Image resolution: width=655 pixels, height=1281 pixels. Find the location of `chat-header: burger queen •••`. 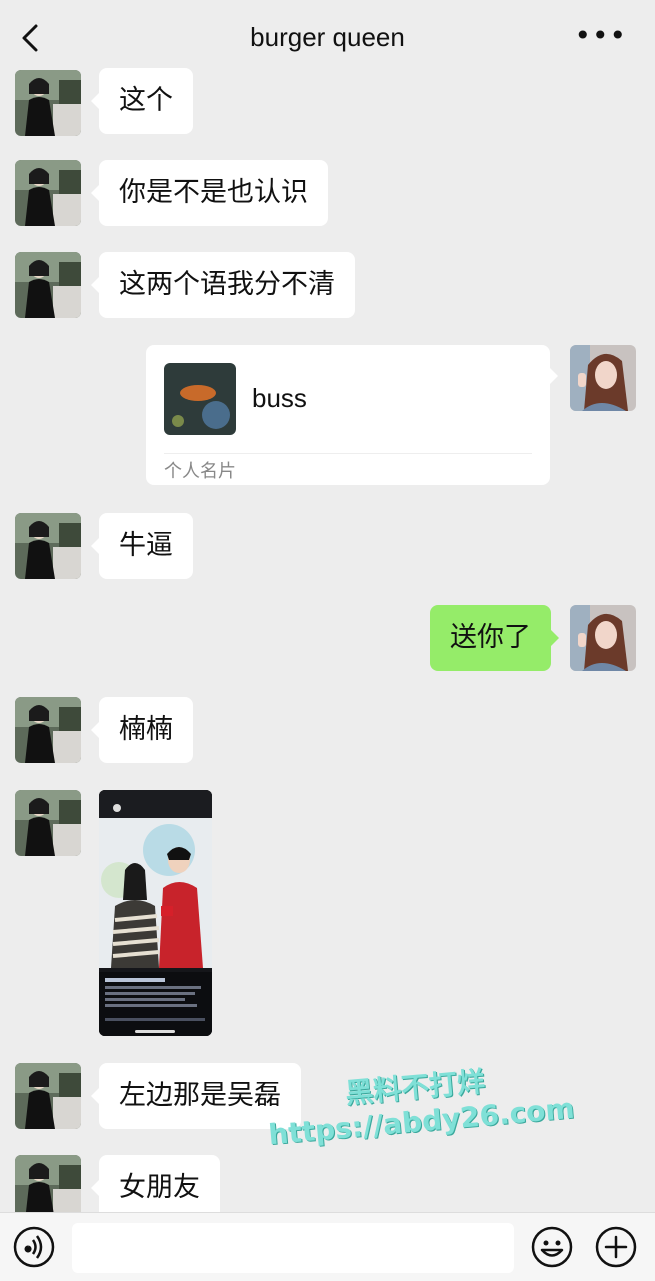

chat-header: burger queen ••• is located at coordinates (327, 37).